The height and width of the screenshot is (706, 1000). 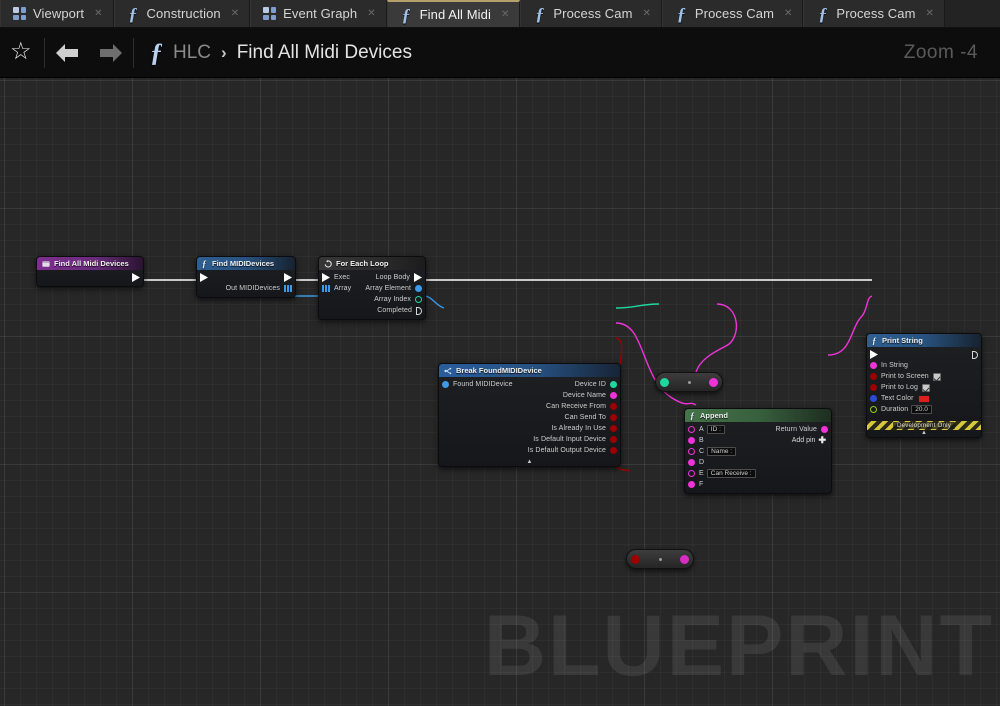 I want to click on pin-value-input: ID :, so click(x=715, y=429).